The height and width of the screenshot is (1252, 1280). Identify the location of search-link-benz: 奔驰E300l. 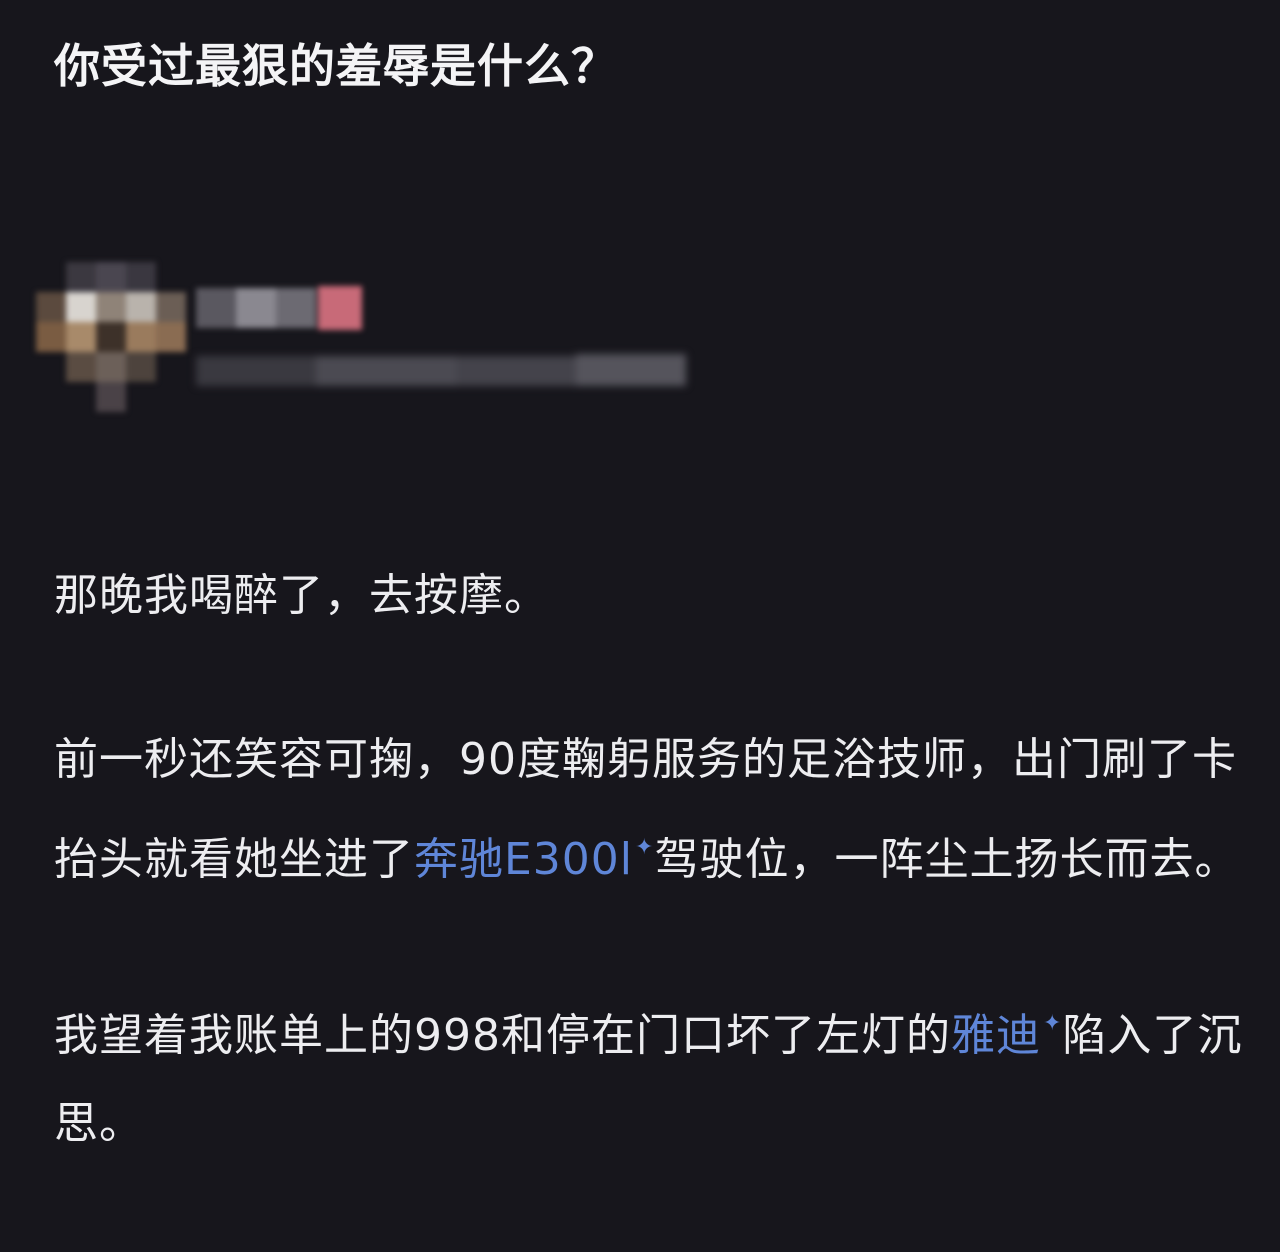
(523, 859).